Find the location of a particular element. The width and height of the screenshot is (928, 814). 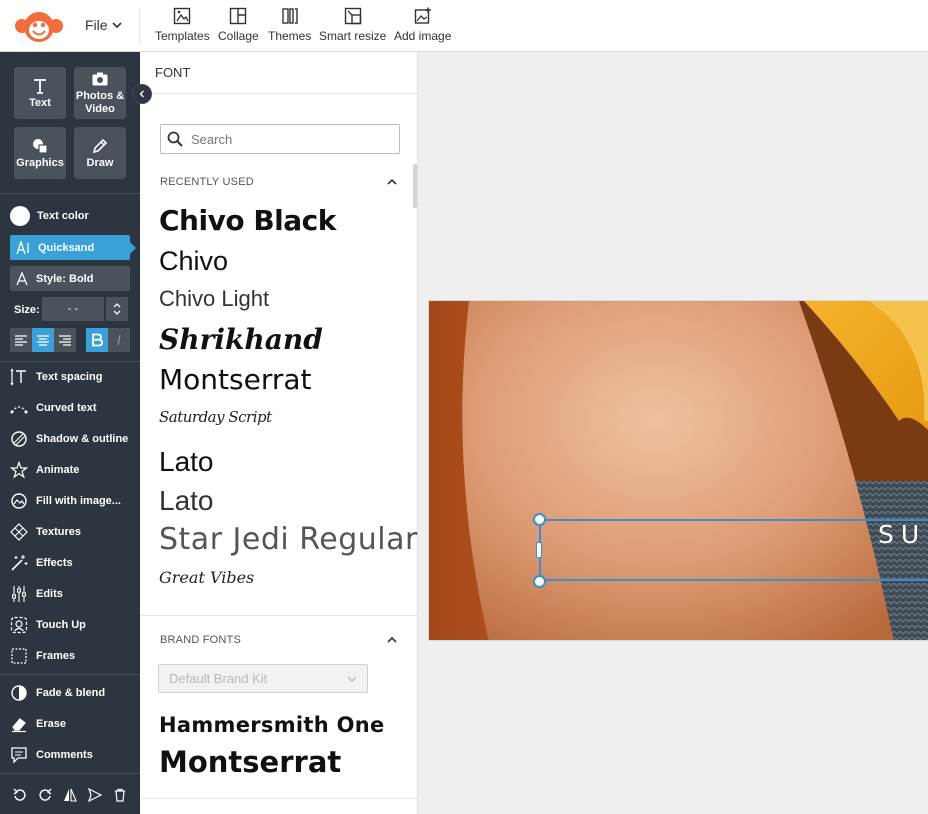

font-style-button: Style: Bold is located at coordinates (70, 278).